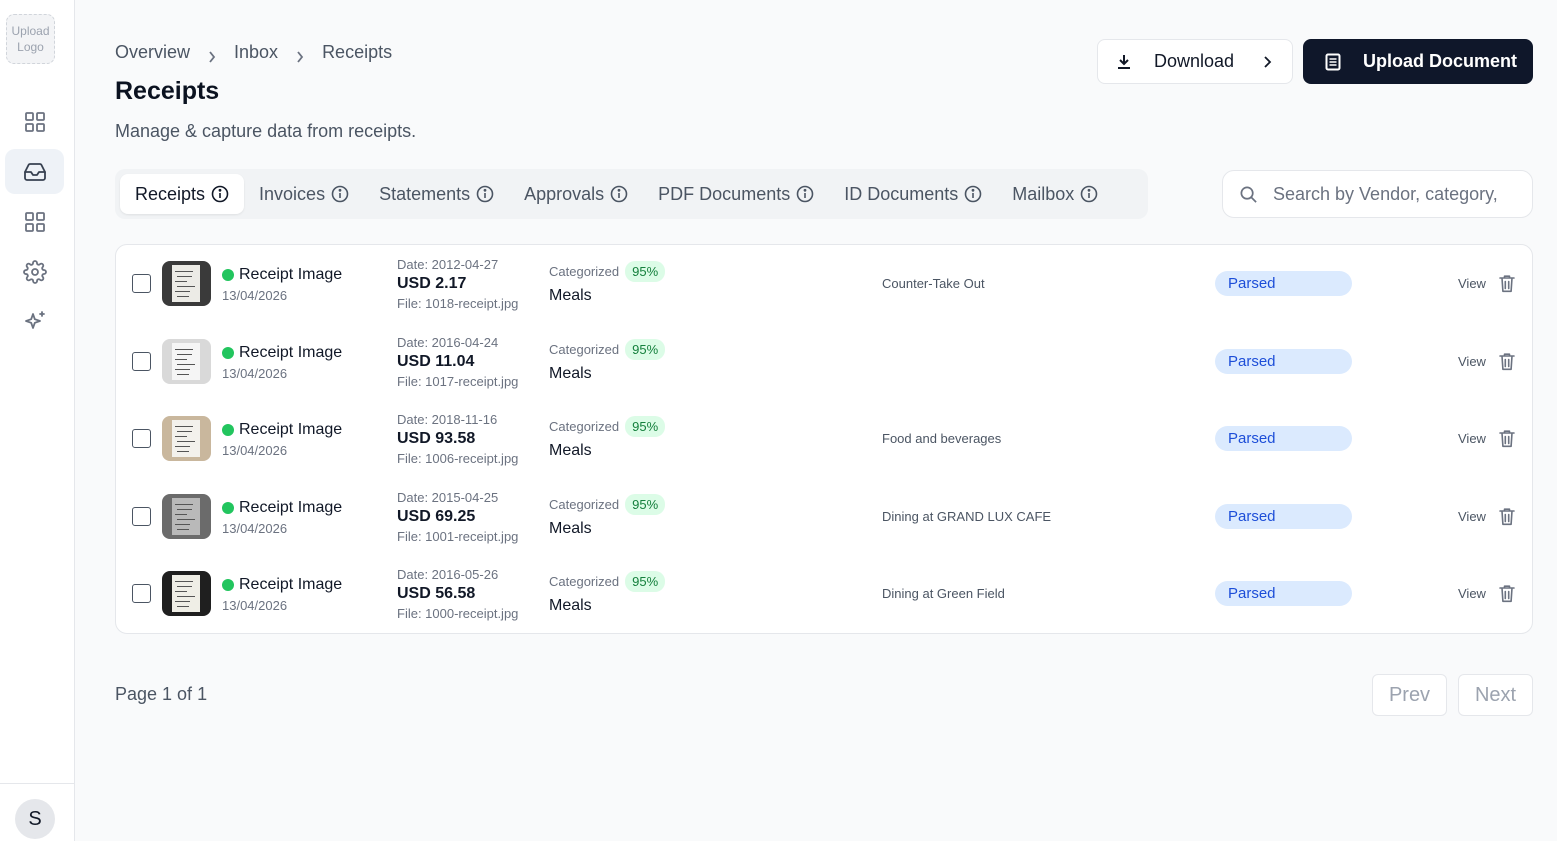 This screenshot has height=841, width=1557. I want to click on breadcrumb-overview: Overview, so click(152, 52).